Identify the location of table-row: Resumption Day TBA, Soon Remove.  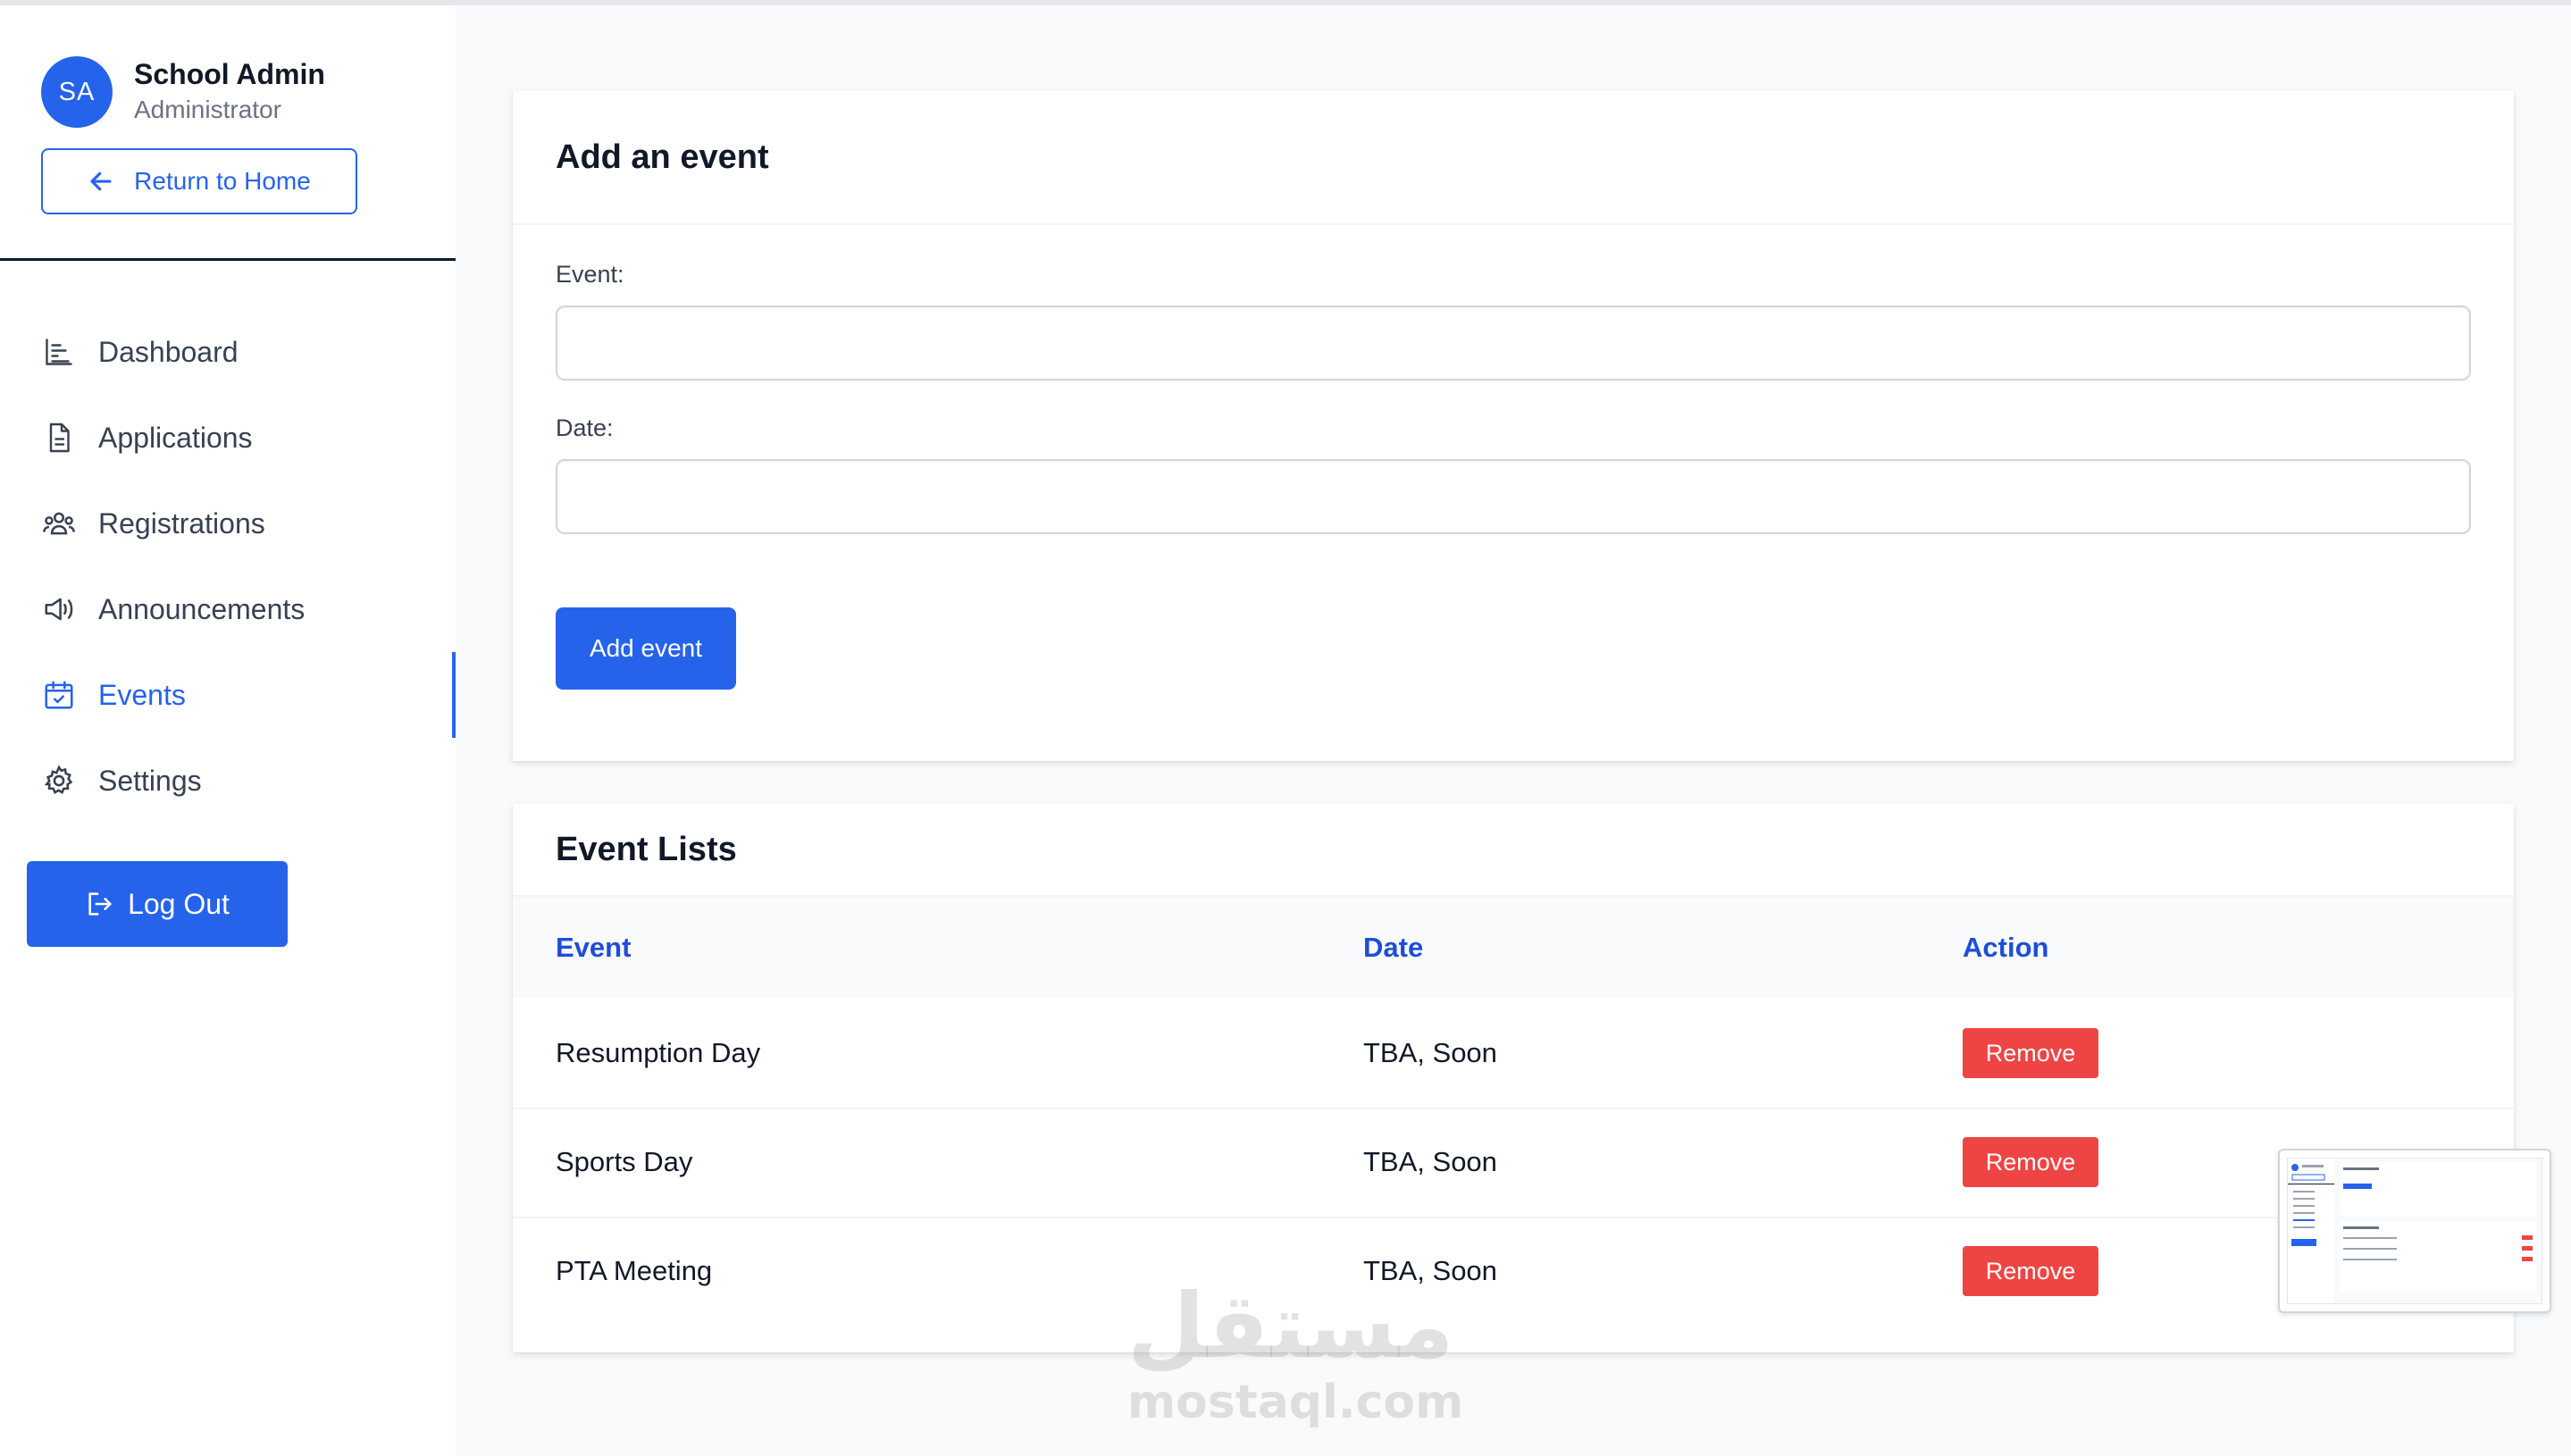
(1513, 1054).